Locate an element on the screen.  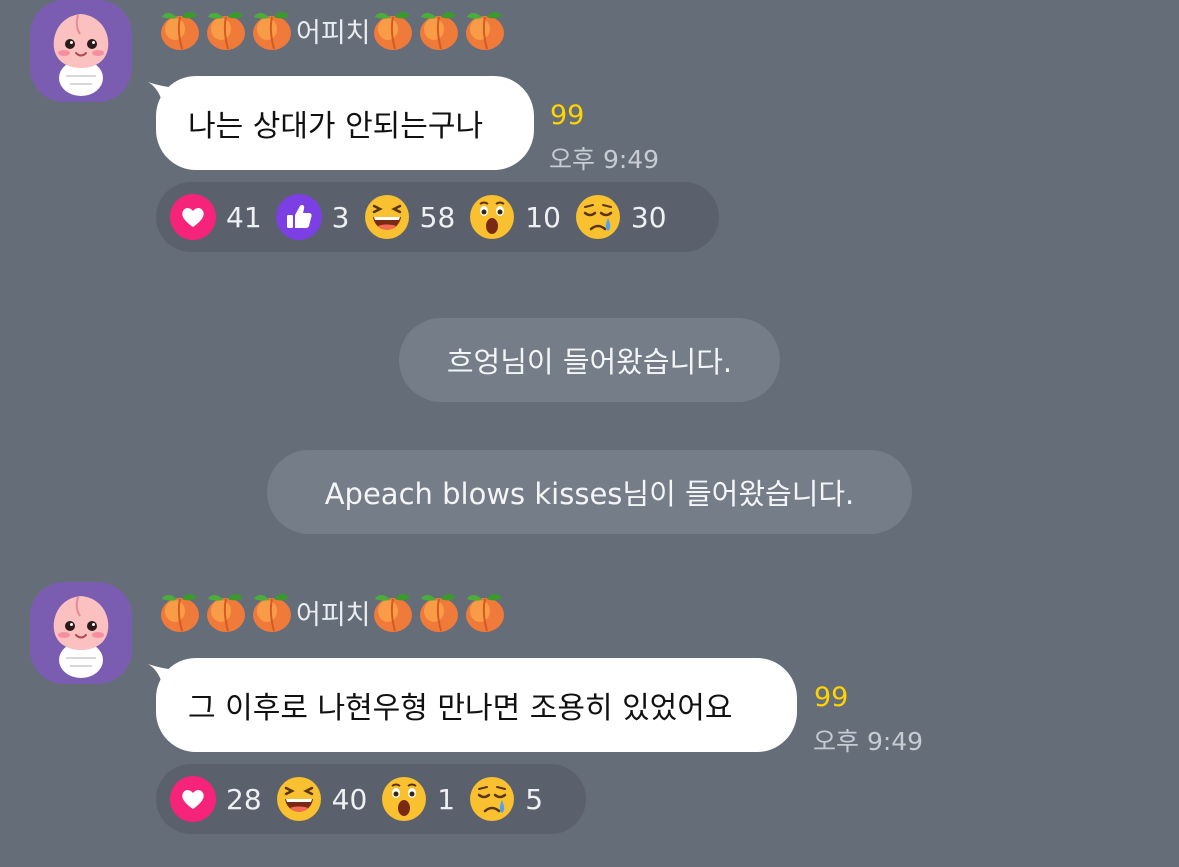
reaction-count: 30 is located at coordinates (648, 217).